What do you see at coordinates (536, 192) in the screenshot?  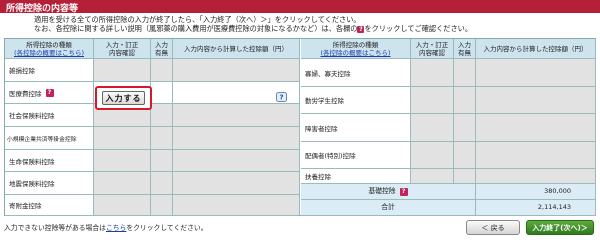 I see `basic-deduction-amount: 380,000` at bounding box center [536, 192].